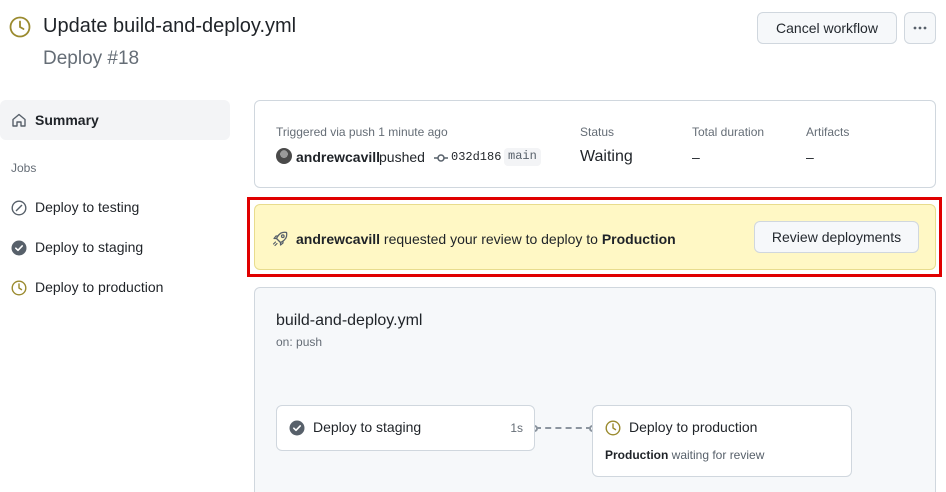 The width and height of the screenshot is (946, 492). I want to click on job-node-deploy-staging: Deploy to staging 1s, so click(405, 428).